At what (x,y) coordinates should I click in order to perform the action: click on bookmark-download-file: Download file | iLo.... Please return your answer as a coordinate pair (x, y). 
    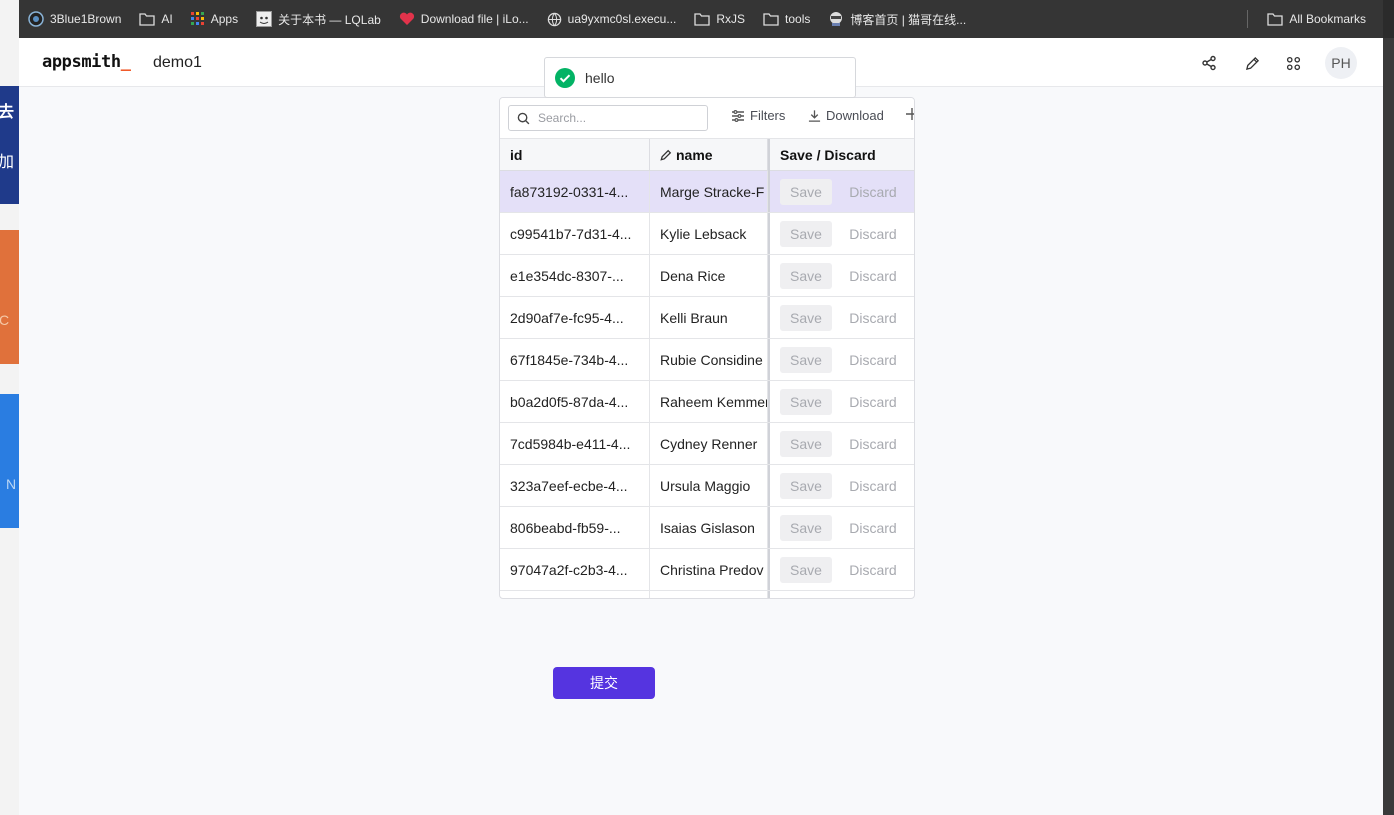
    Looking at the image, I should click on (464, 19).